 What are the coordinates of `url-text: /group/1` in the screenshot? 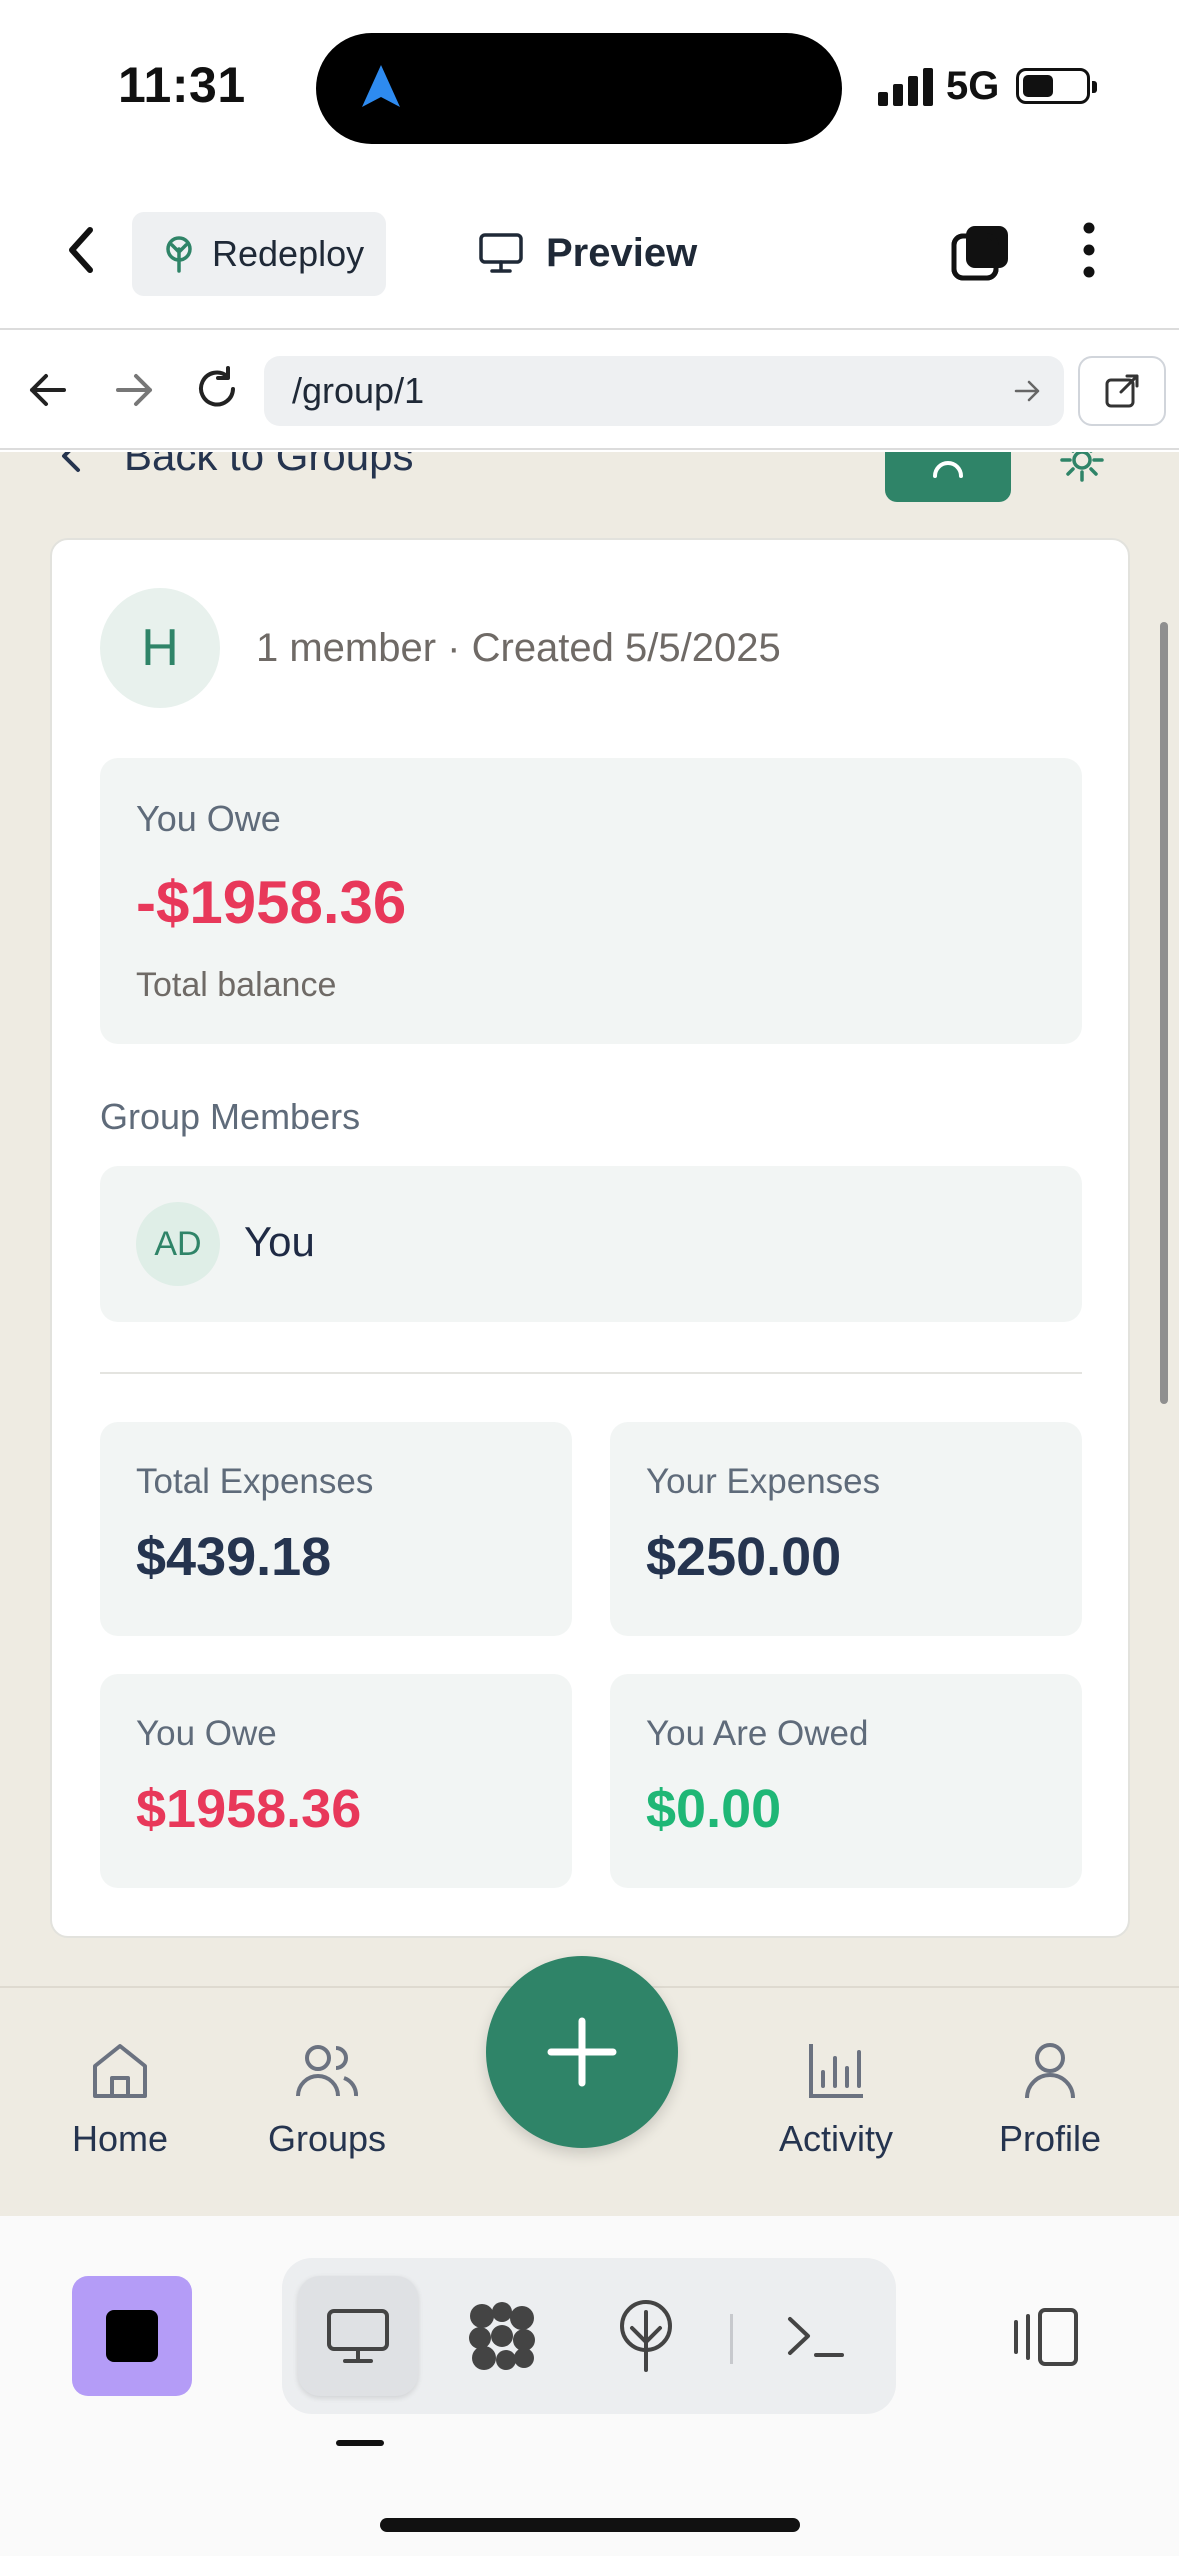 It's located at (358, 390).